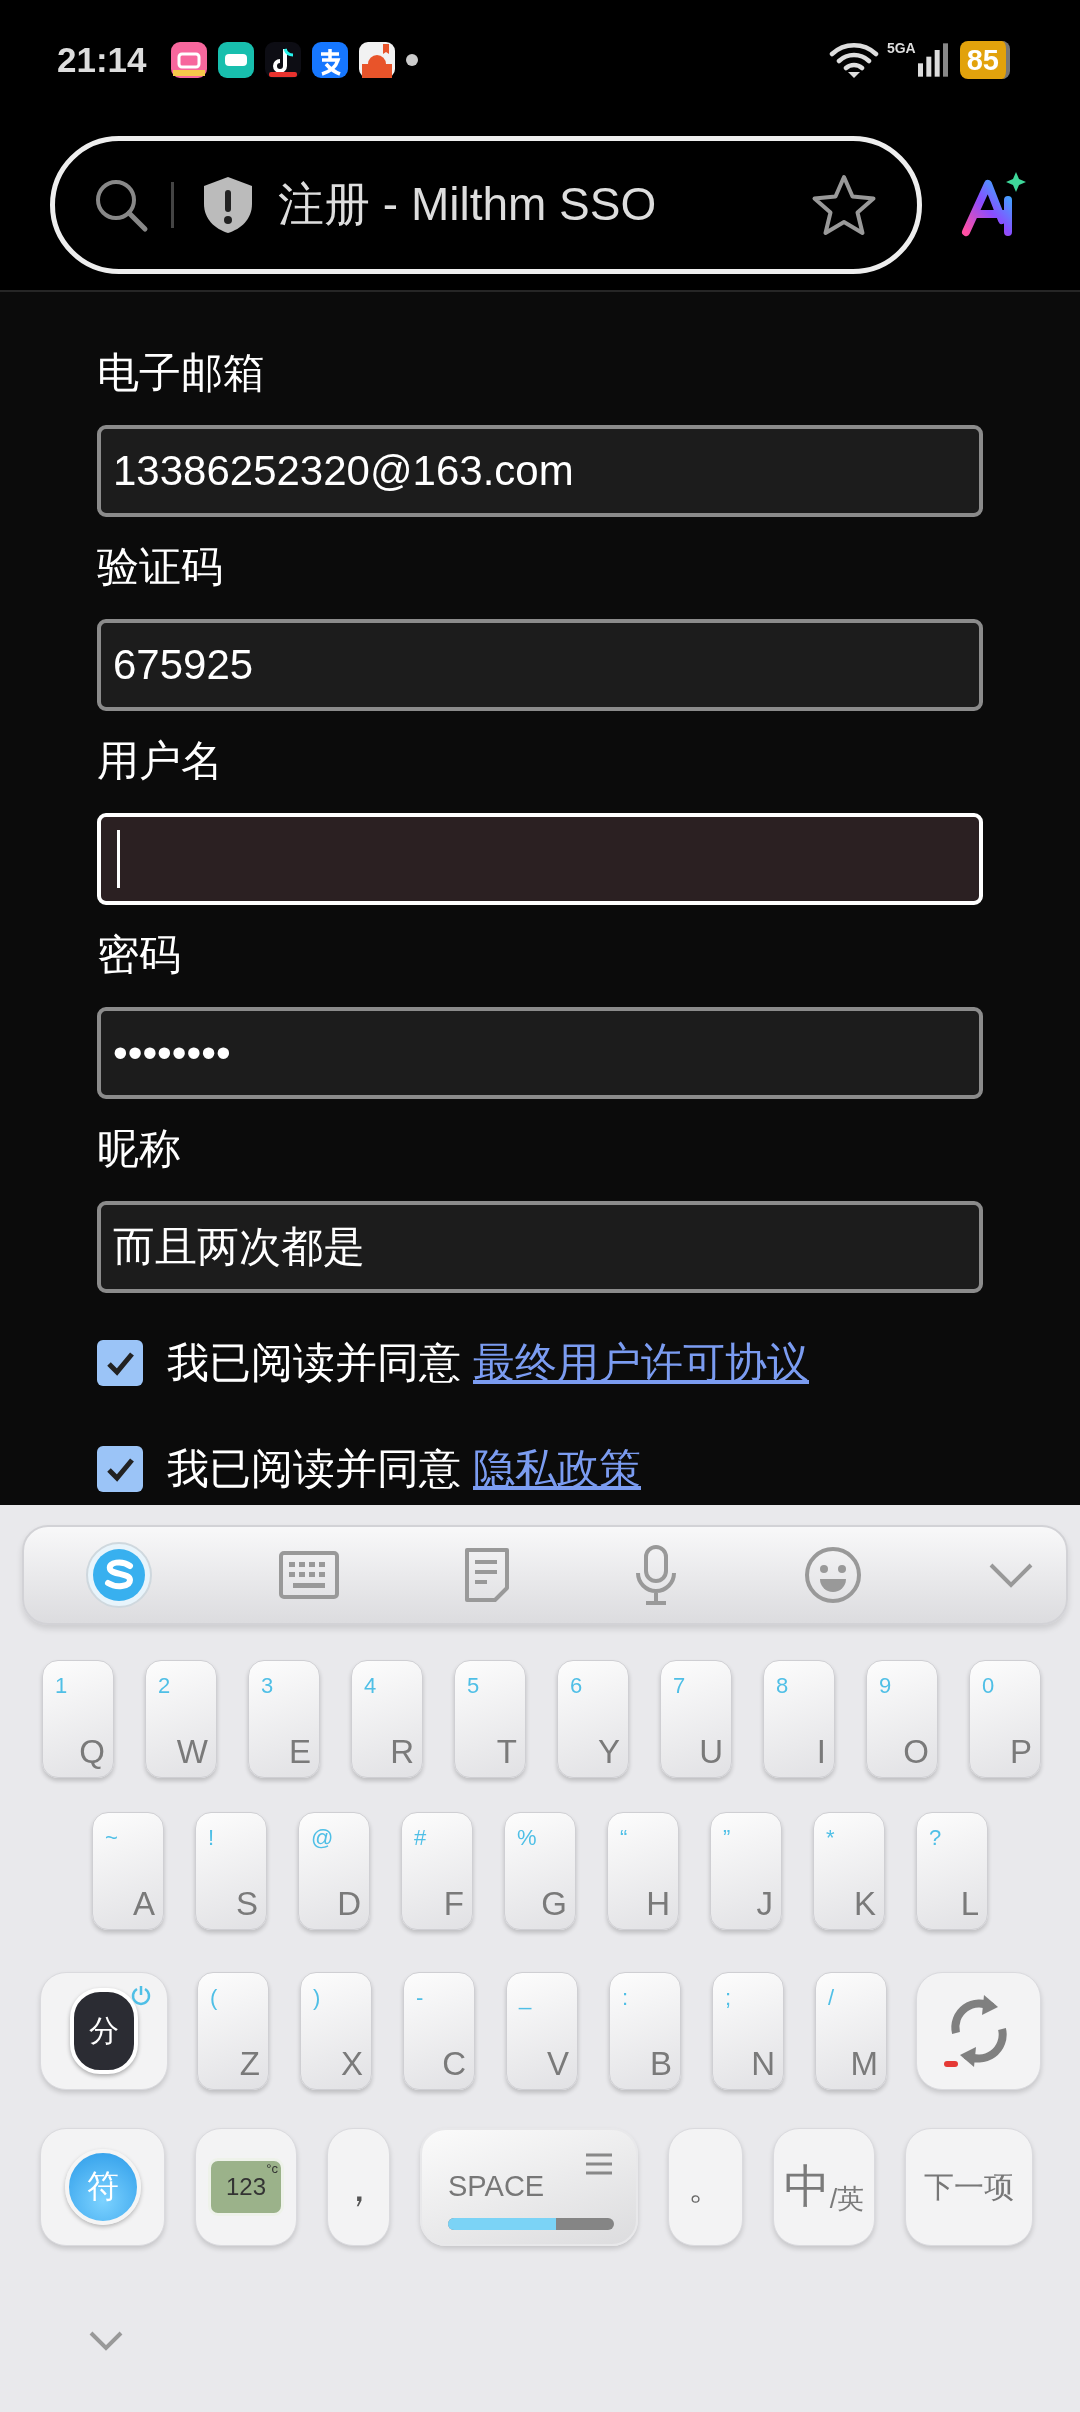  I want to click on next-key: 下一项, so click(969, 2187).